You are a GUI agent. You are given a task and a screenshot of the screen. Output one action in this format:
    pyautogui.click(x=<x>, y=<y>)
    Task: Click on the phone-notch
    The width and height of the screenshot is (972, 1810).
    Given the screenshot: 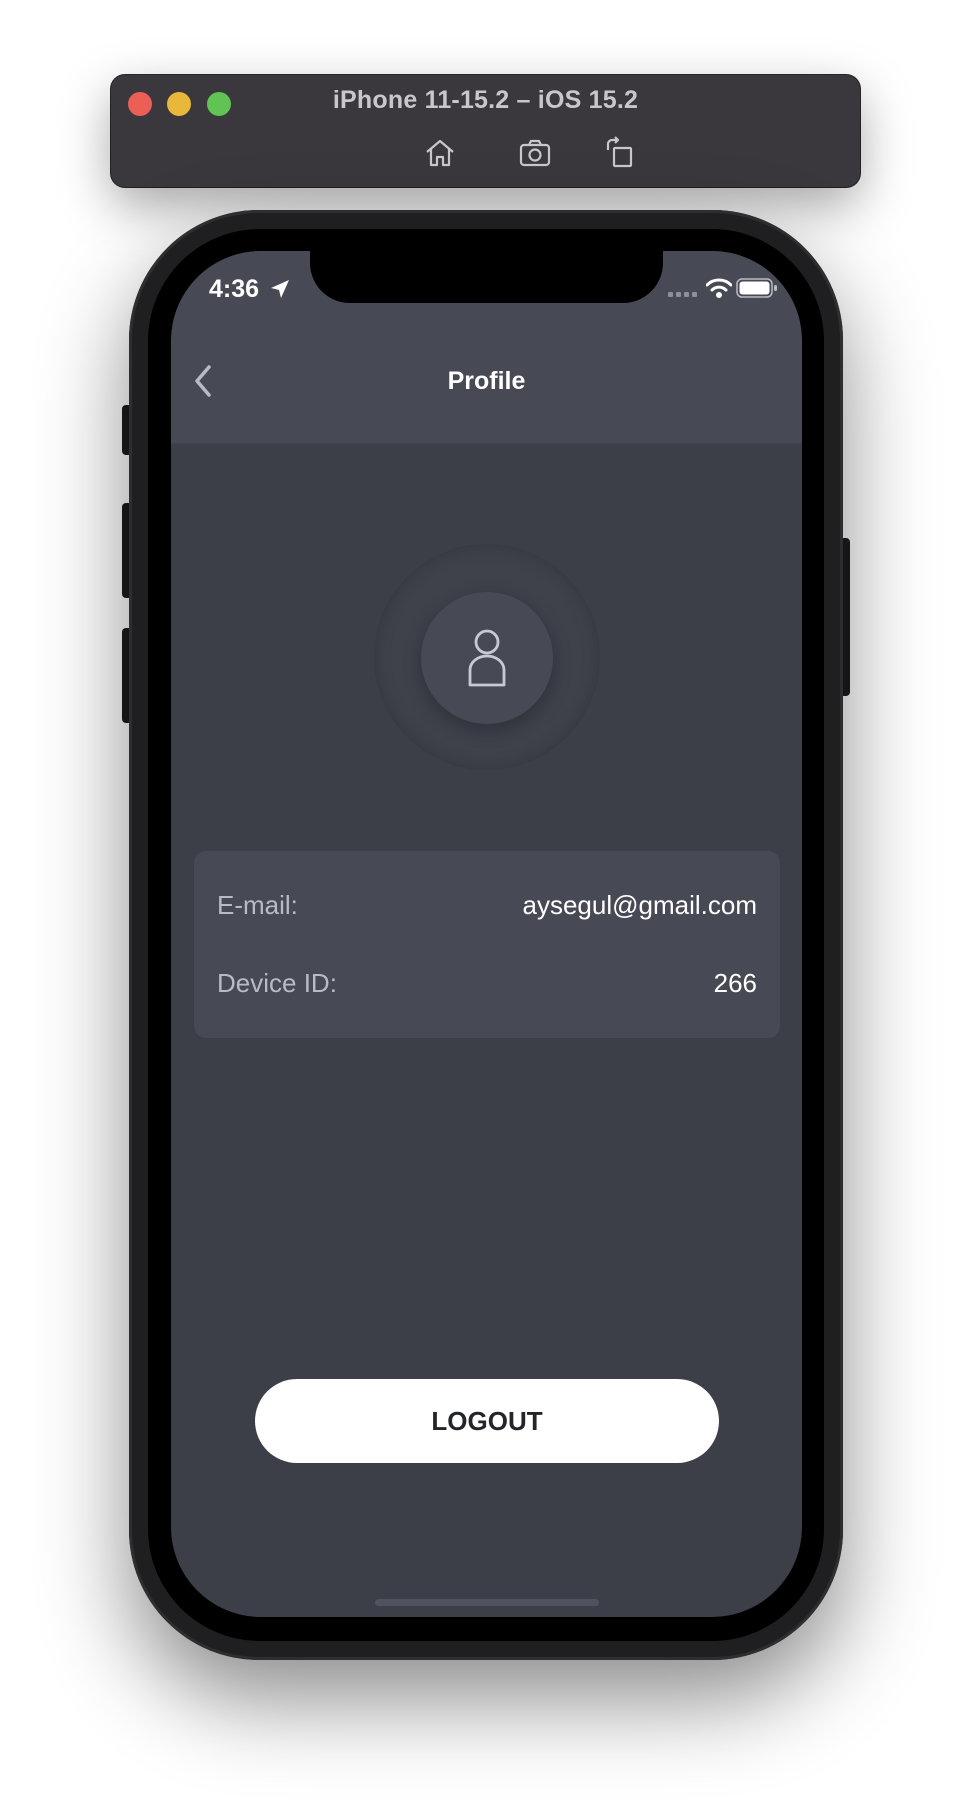 What is the action you would take?
    pyautogui.click(x=486, y=277)
    